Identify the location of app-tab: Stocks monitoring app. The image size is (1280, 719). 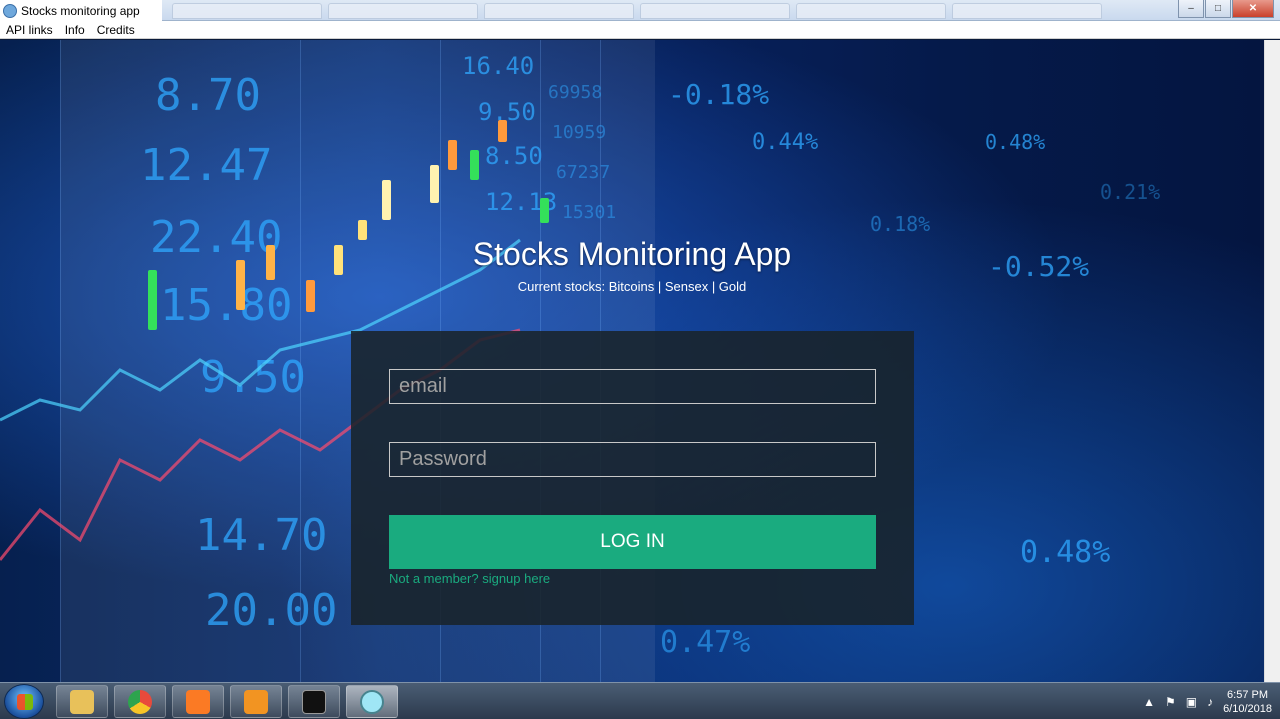
(81, 10).